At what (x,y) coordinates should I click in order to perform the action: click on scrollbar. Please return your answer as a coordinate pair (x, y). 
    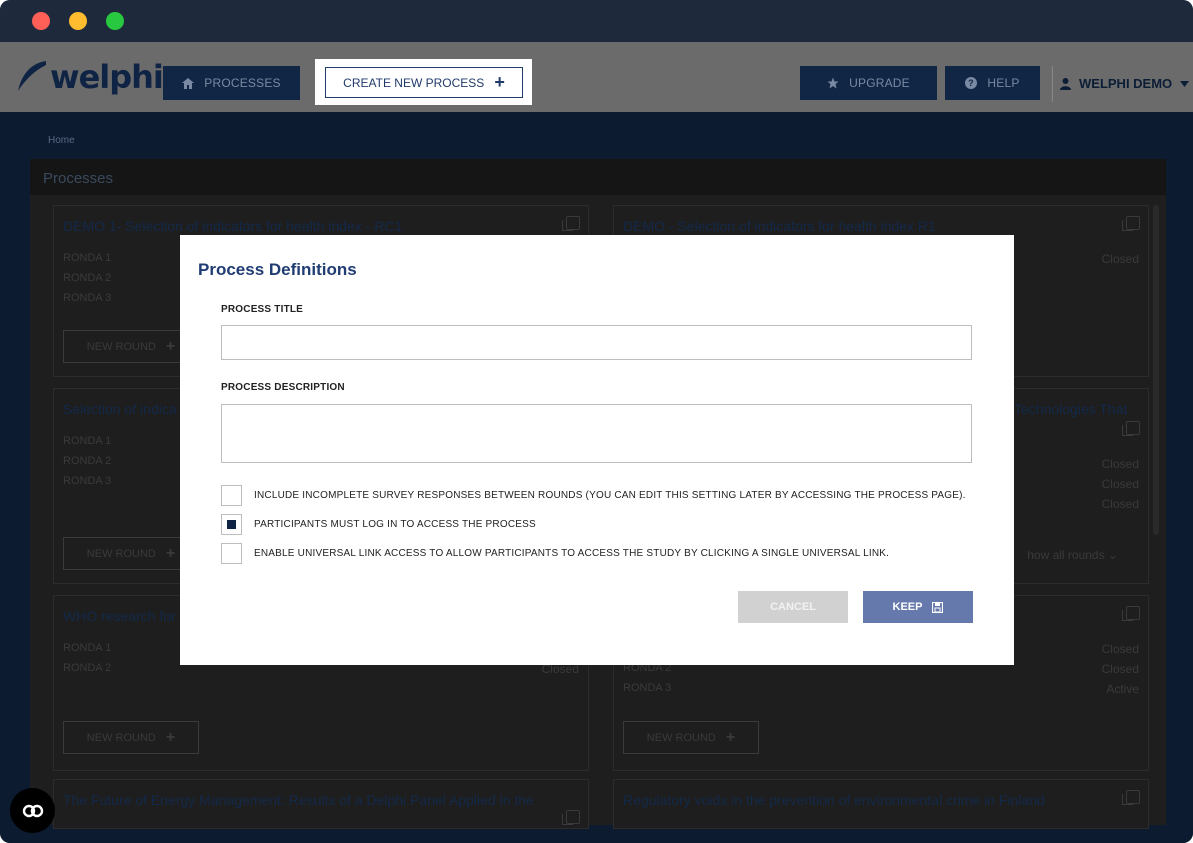
    Looking at the image, I should click on (1156, 370).